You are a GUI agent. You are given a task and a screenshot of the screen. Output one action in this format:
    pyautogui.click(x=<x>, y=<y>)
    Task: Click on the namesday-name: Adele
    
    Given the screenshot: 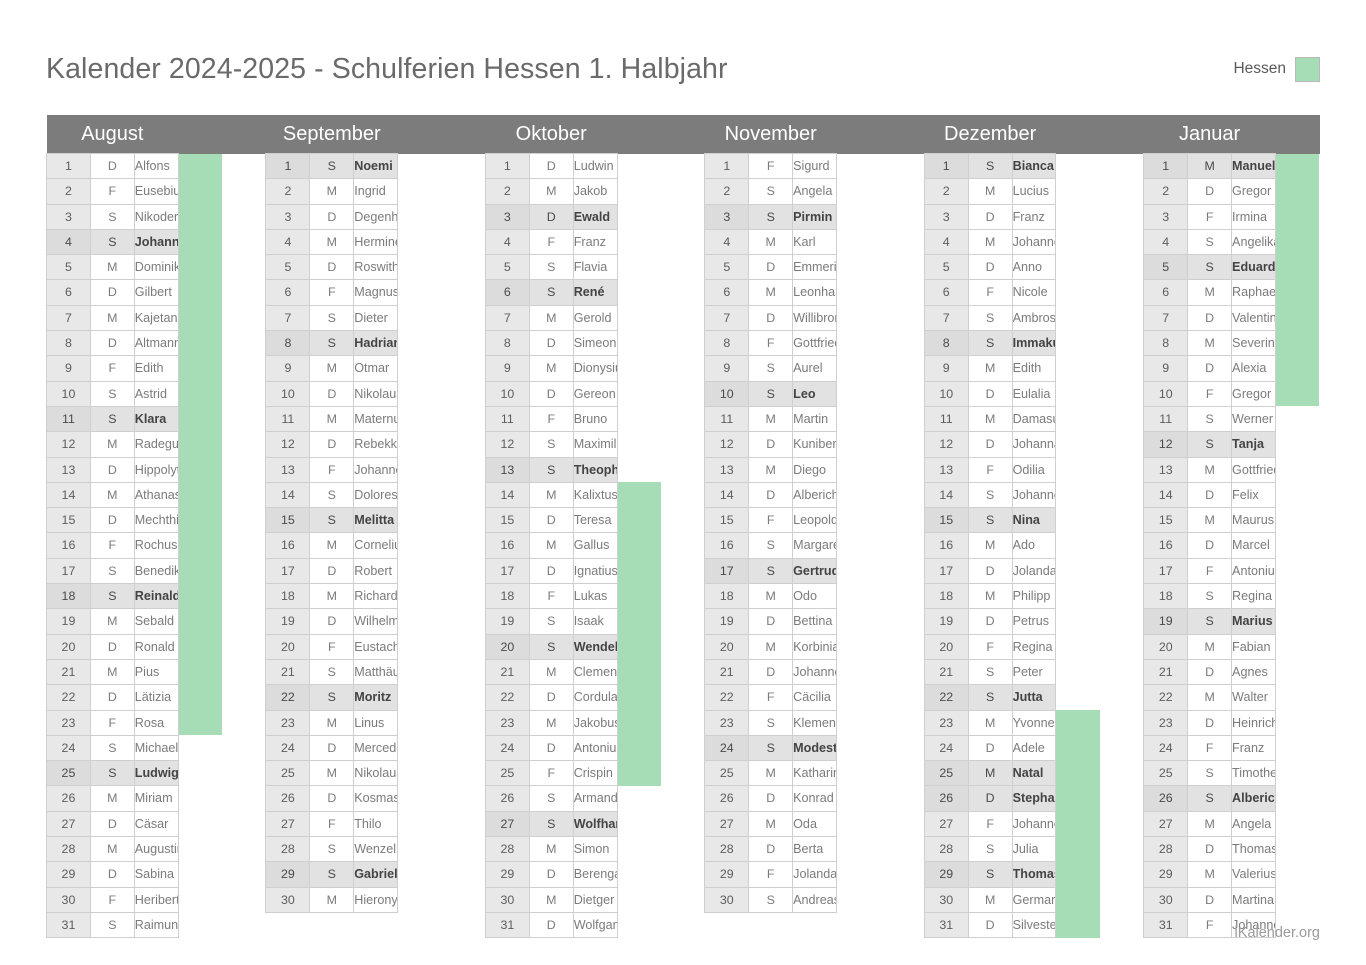 What is the action you would take?
    pyautogui.click(x=1034, y=748)
    